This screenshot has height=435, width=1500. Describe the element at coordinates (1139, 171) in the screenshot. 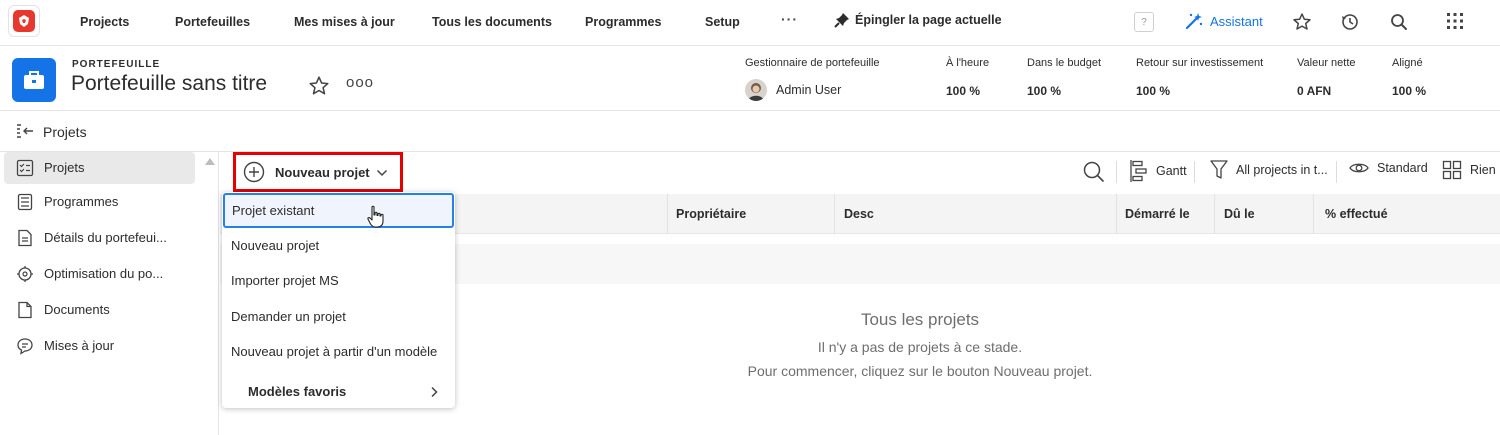

I see `gantt-icon` at that location.